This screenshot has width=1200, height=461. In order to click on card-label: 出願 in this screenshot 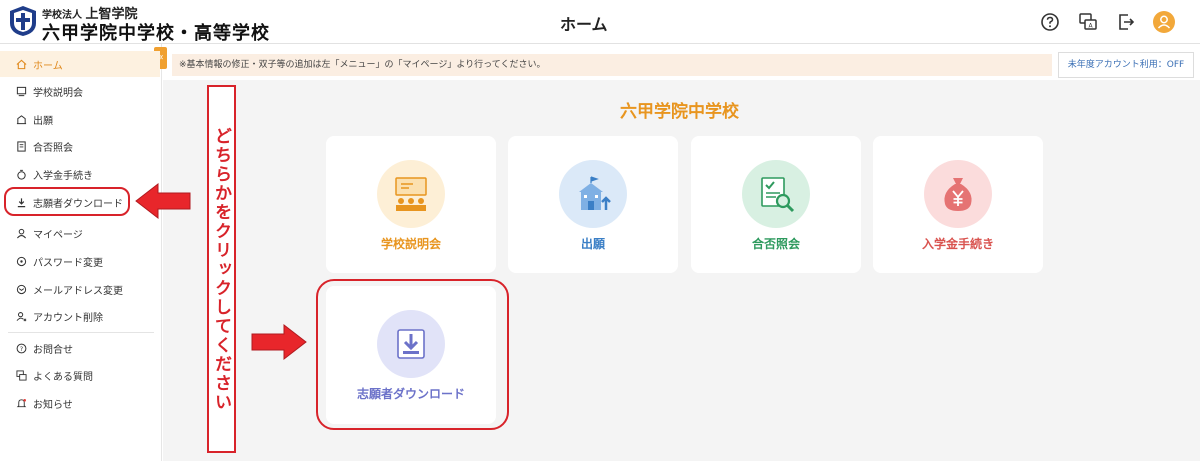, I will do `click(592, 244)`.